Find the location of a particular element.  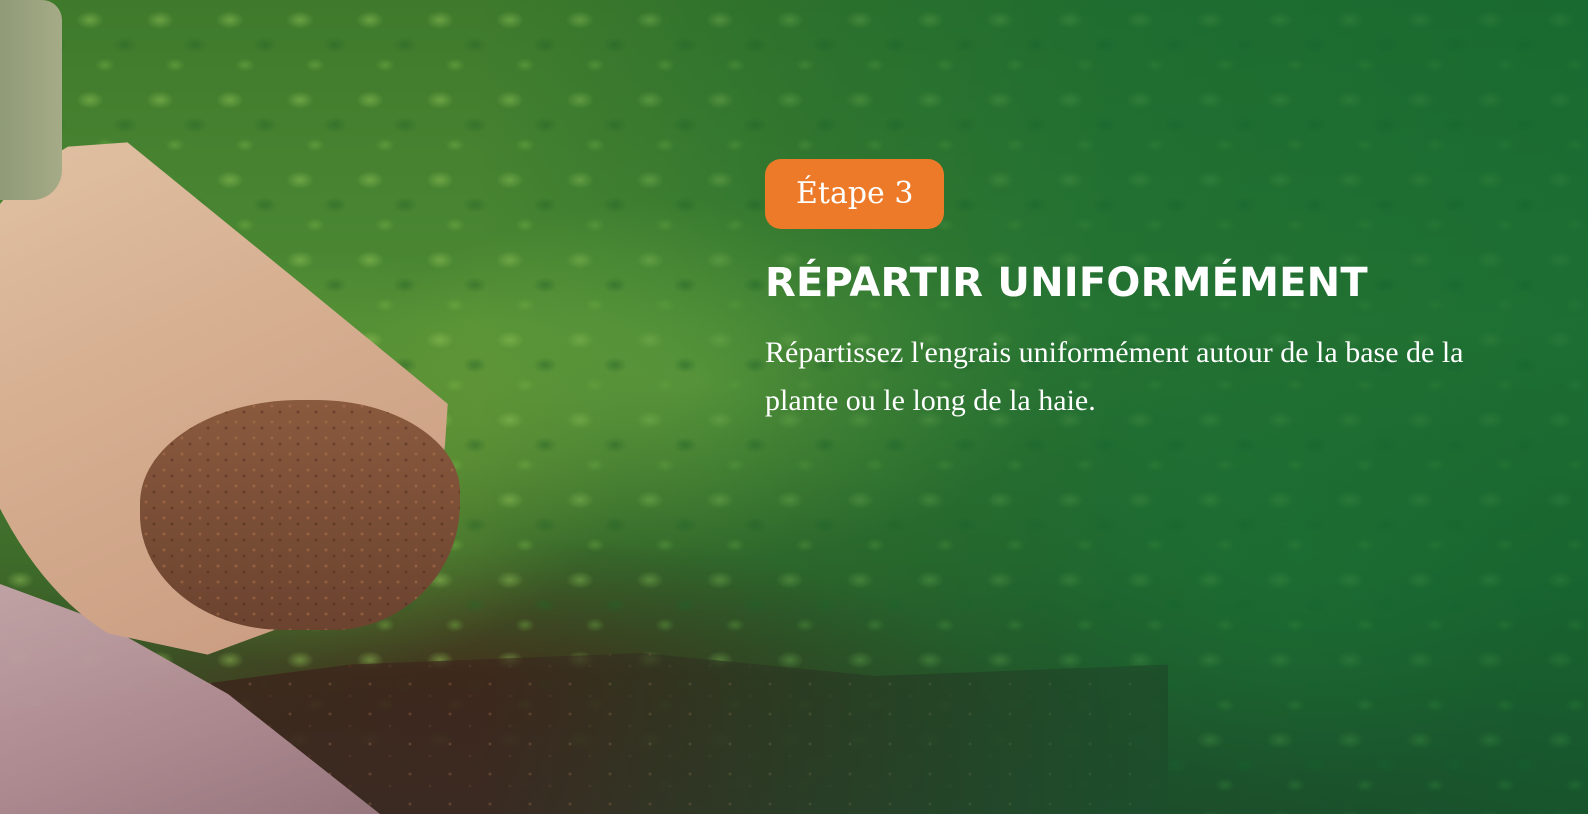

step-badge: Étape 3 is located at coordinates (855, 194).